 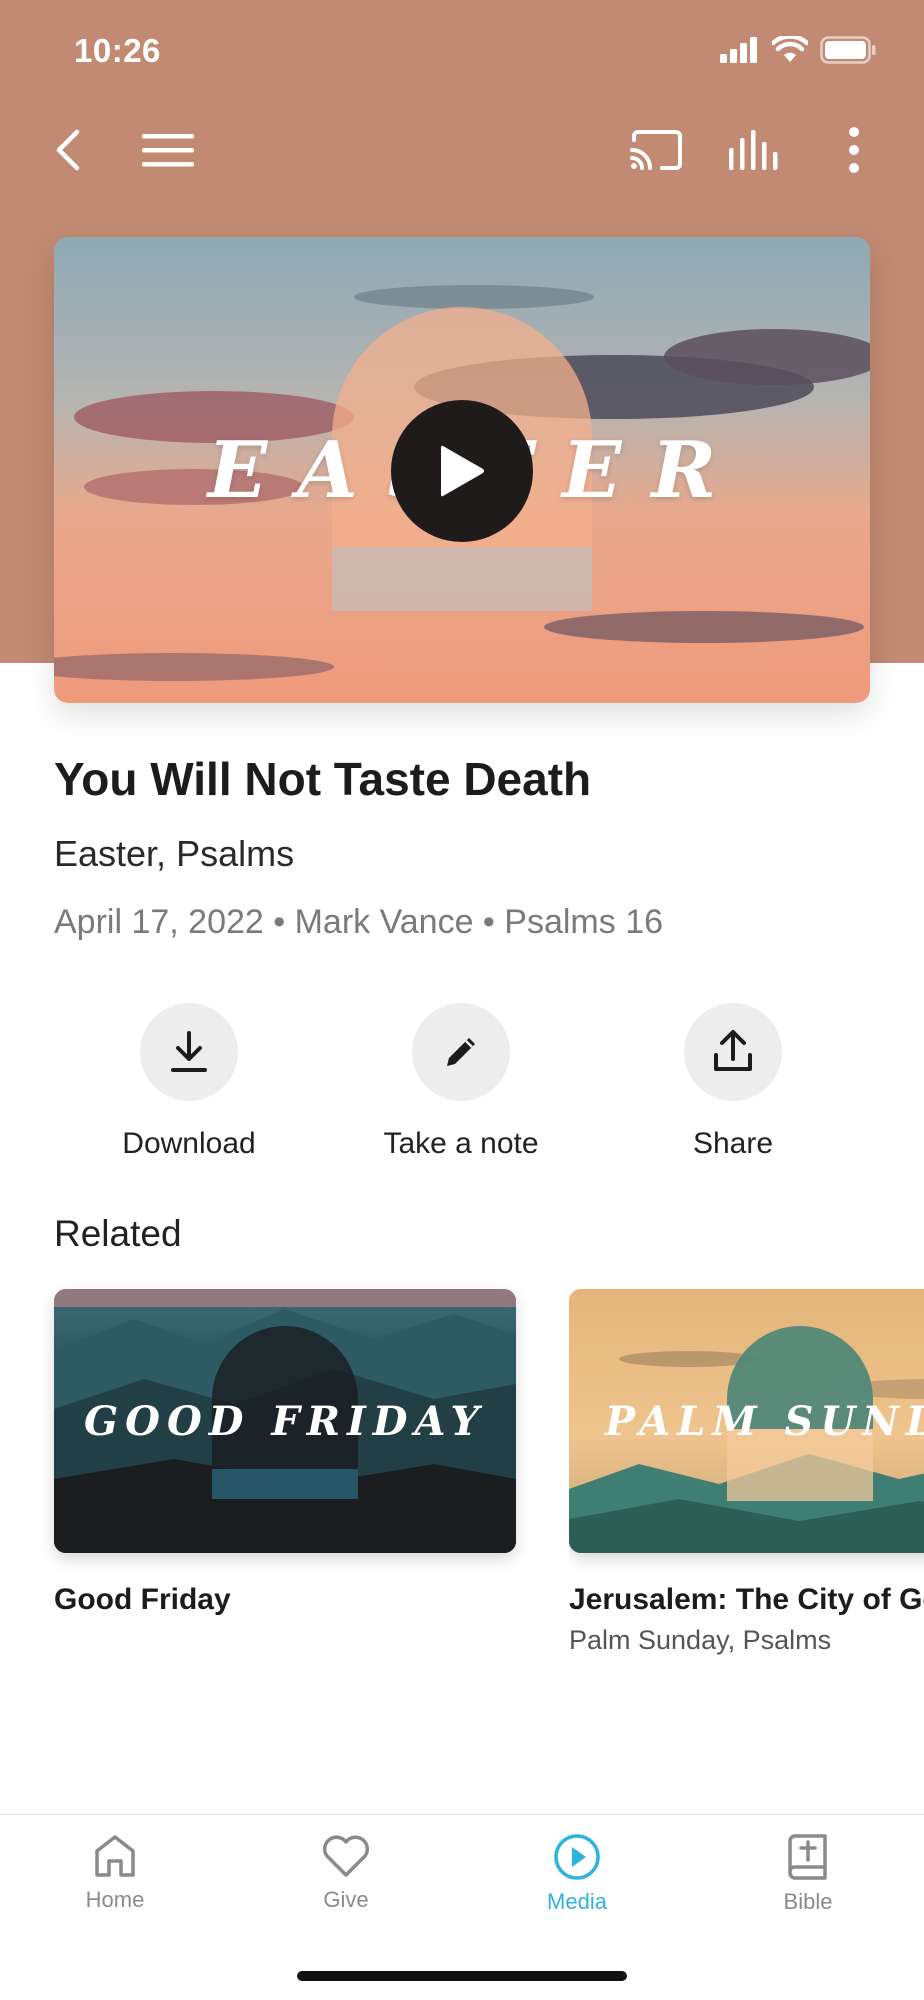 I want to click on tab-home: Home, so click(x=115, y=1873).